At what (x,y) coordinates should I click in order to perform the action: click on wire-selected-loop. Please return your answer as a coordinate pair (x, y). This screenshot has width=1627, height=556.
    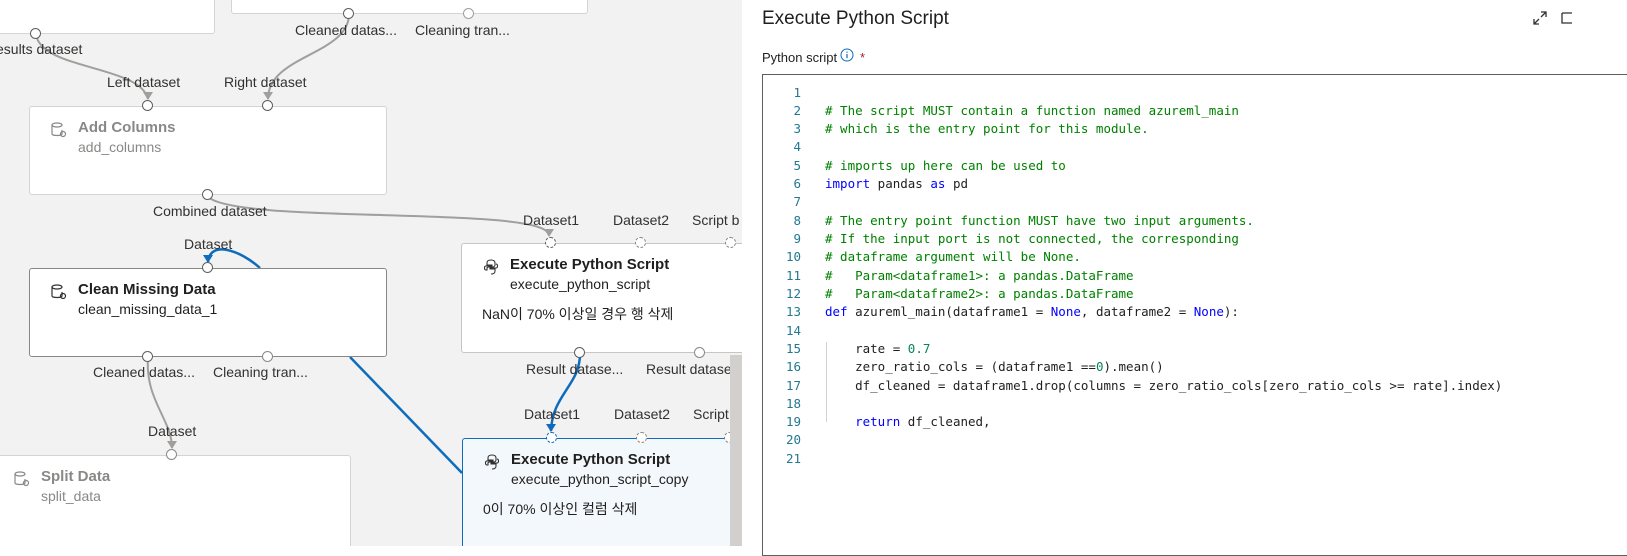
    Looking at the image, I should click on (233, 258).